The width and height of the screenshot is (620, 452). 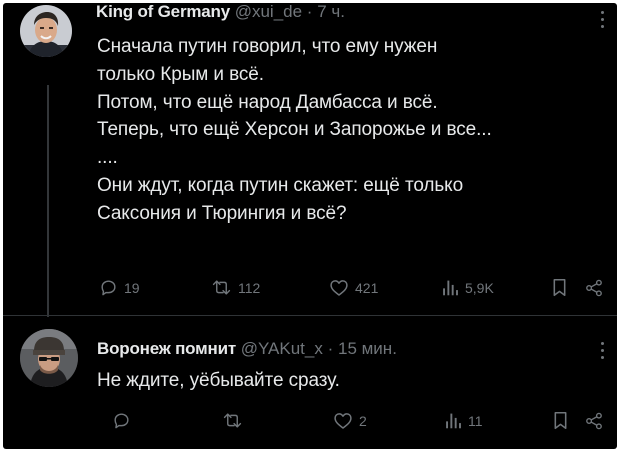 What do you see at coordinates (180, 74) in the screenshot?
I see `tweet-text-line: только Крым и всё.` at bounding box center [180, 74].